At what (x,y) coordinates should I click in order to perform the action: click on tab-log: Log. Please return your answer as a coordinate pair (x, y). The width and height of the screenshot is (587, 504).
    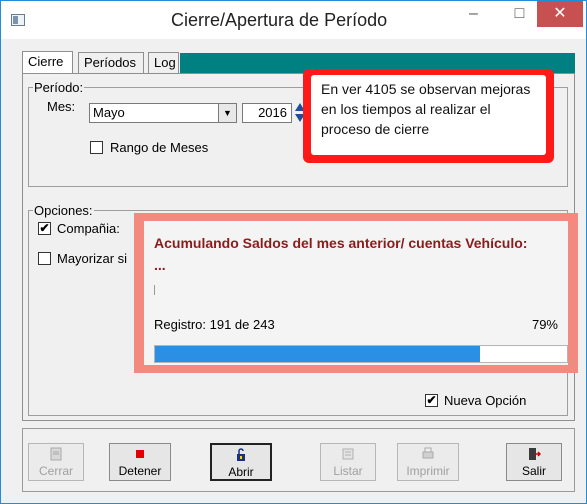
    Looking at the image, I should click on (163, 62).